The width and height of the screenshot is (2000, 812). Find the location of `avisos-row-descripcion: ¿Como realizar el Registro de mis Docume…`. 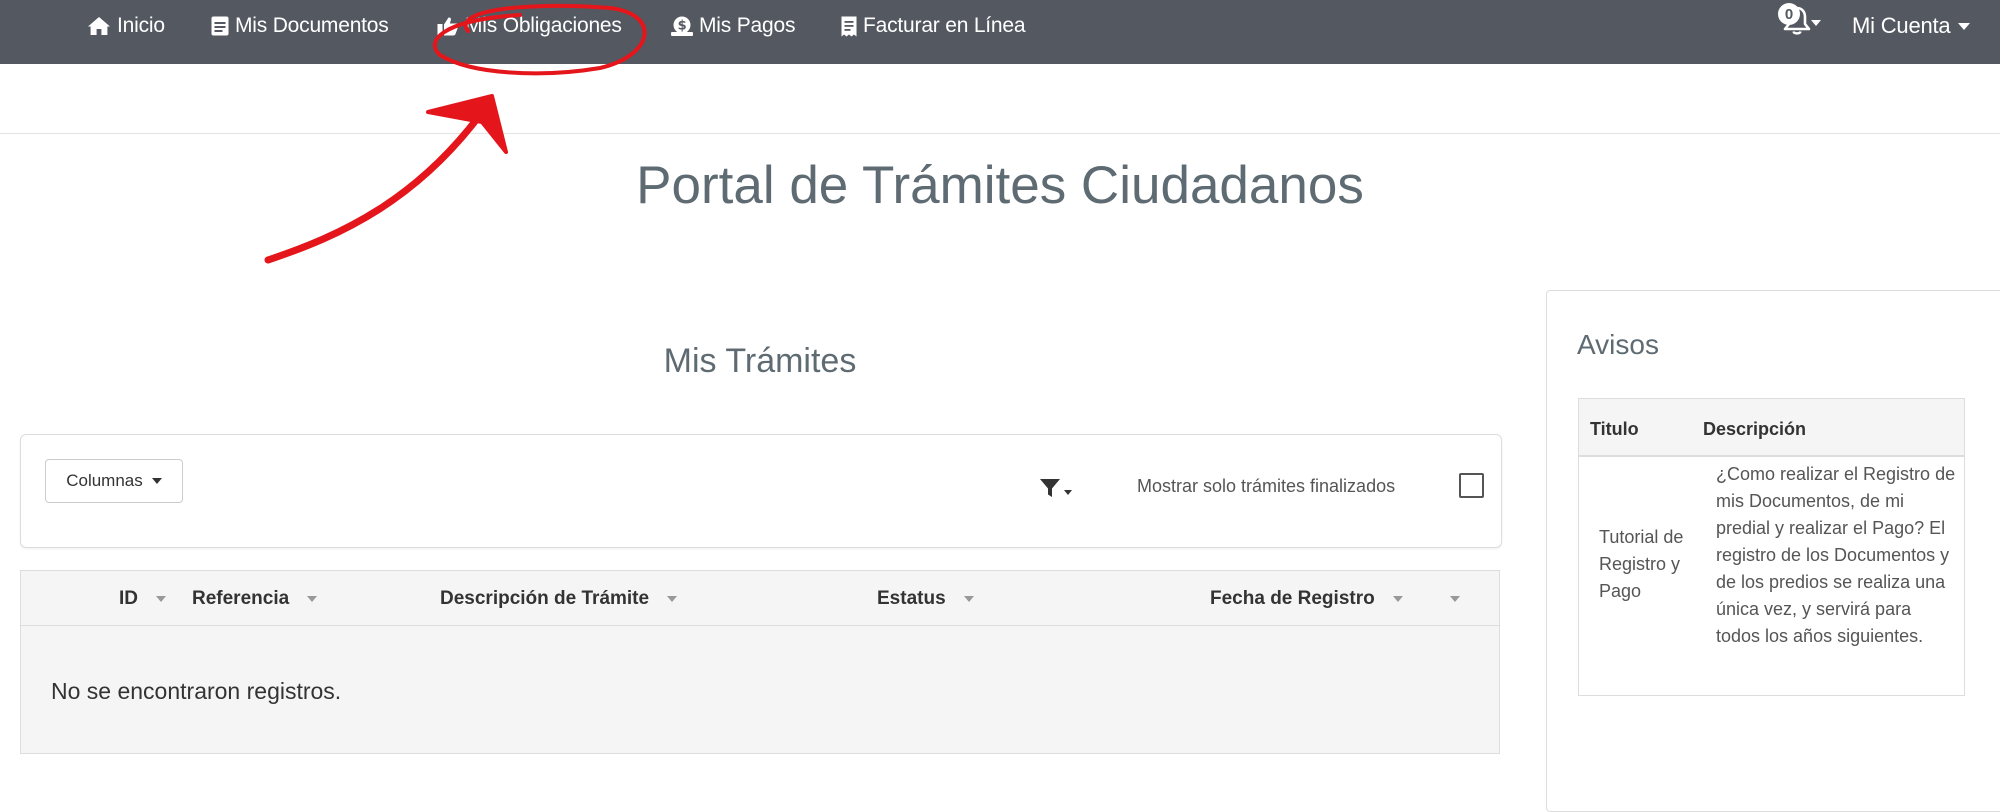

avisos-row-descripcion: ¿Como realizar el Registro de mis Docume… is located at coordinates (1836, 555).